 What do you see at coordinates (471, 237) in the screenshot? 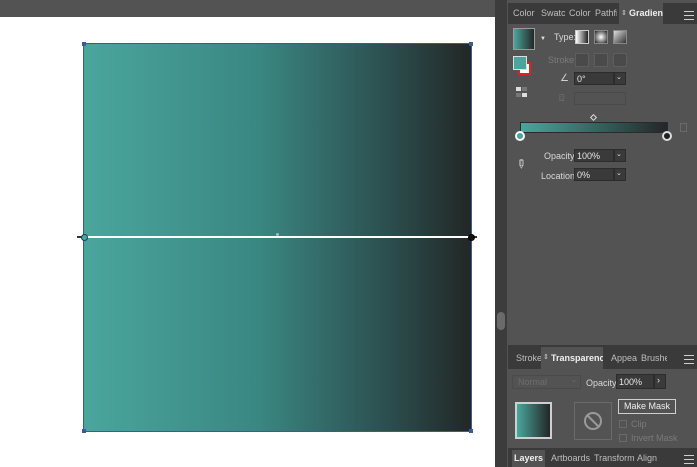
I see `gradient-end-handle` at bounding box center [471, 237].